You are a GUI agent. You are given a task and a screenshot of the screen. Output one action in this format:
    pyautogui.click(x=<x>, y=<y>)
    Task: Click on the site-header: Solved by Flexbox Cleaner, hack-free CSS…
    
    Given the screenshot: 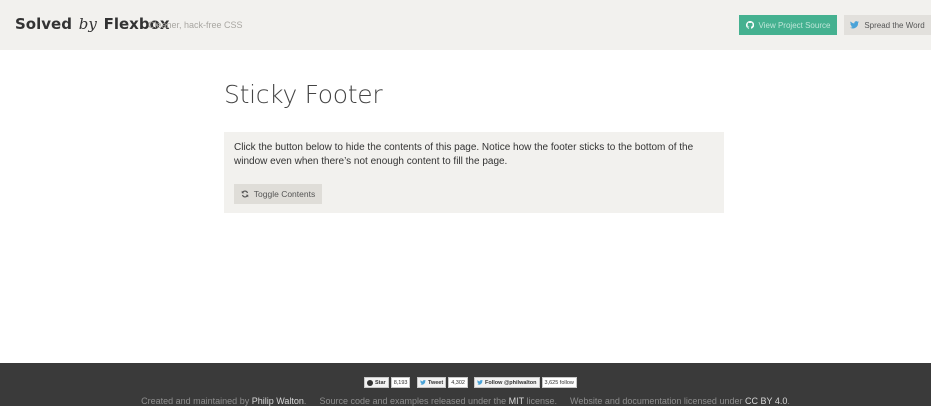 What is the action you would take?
    pyautogui.click(x=465, y=25)
    